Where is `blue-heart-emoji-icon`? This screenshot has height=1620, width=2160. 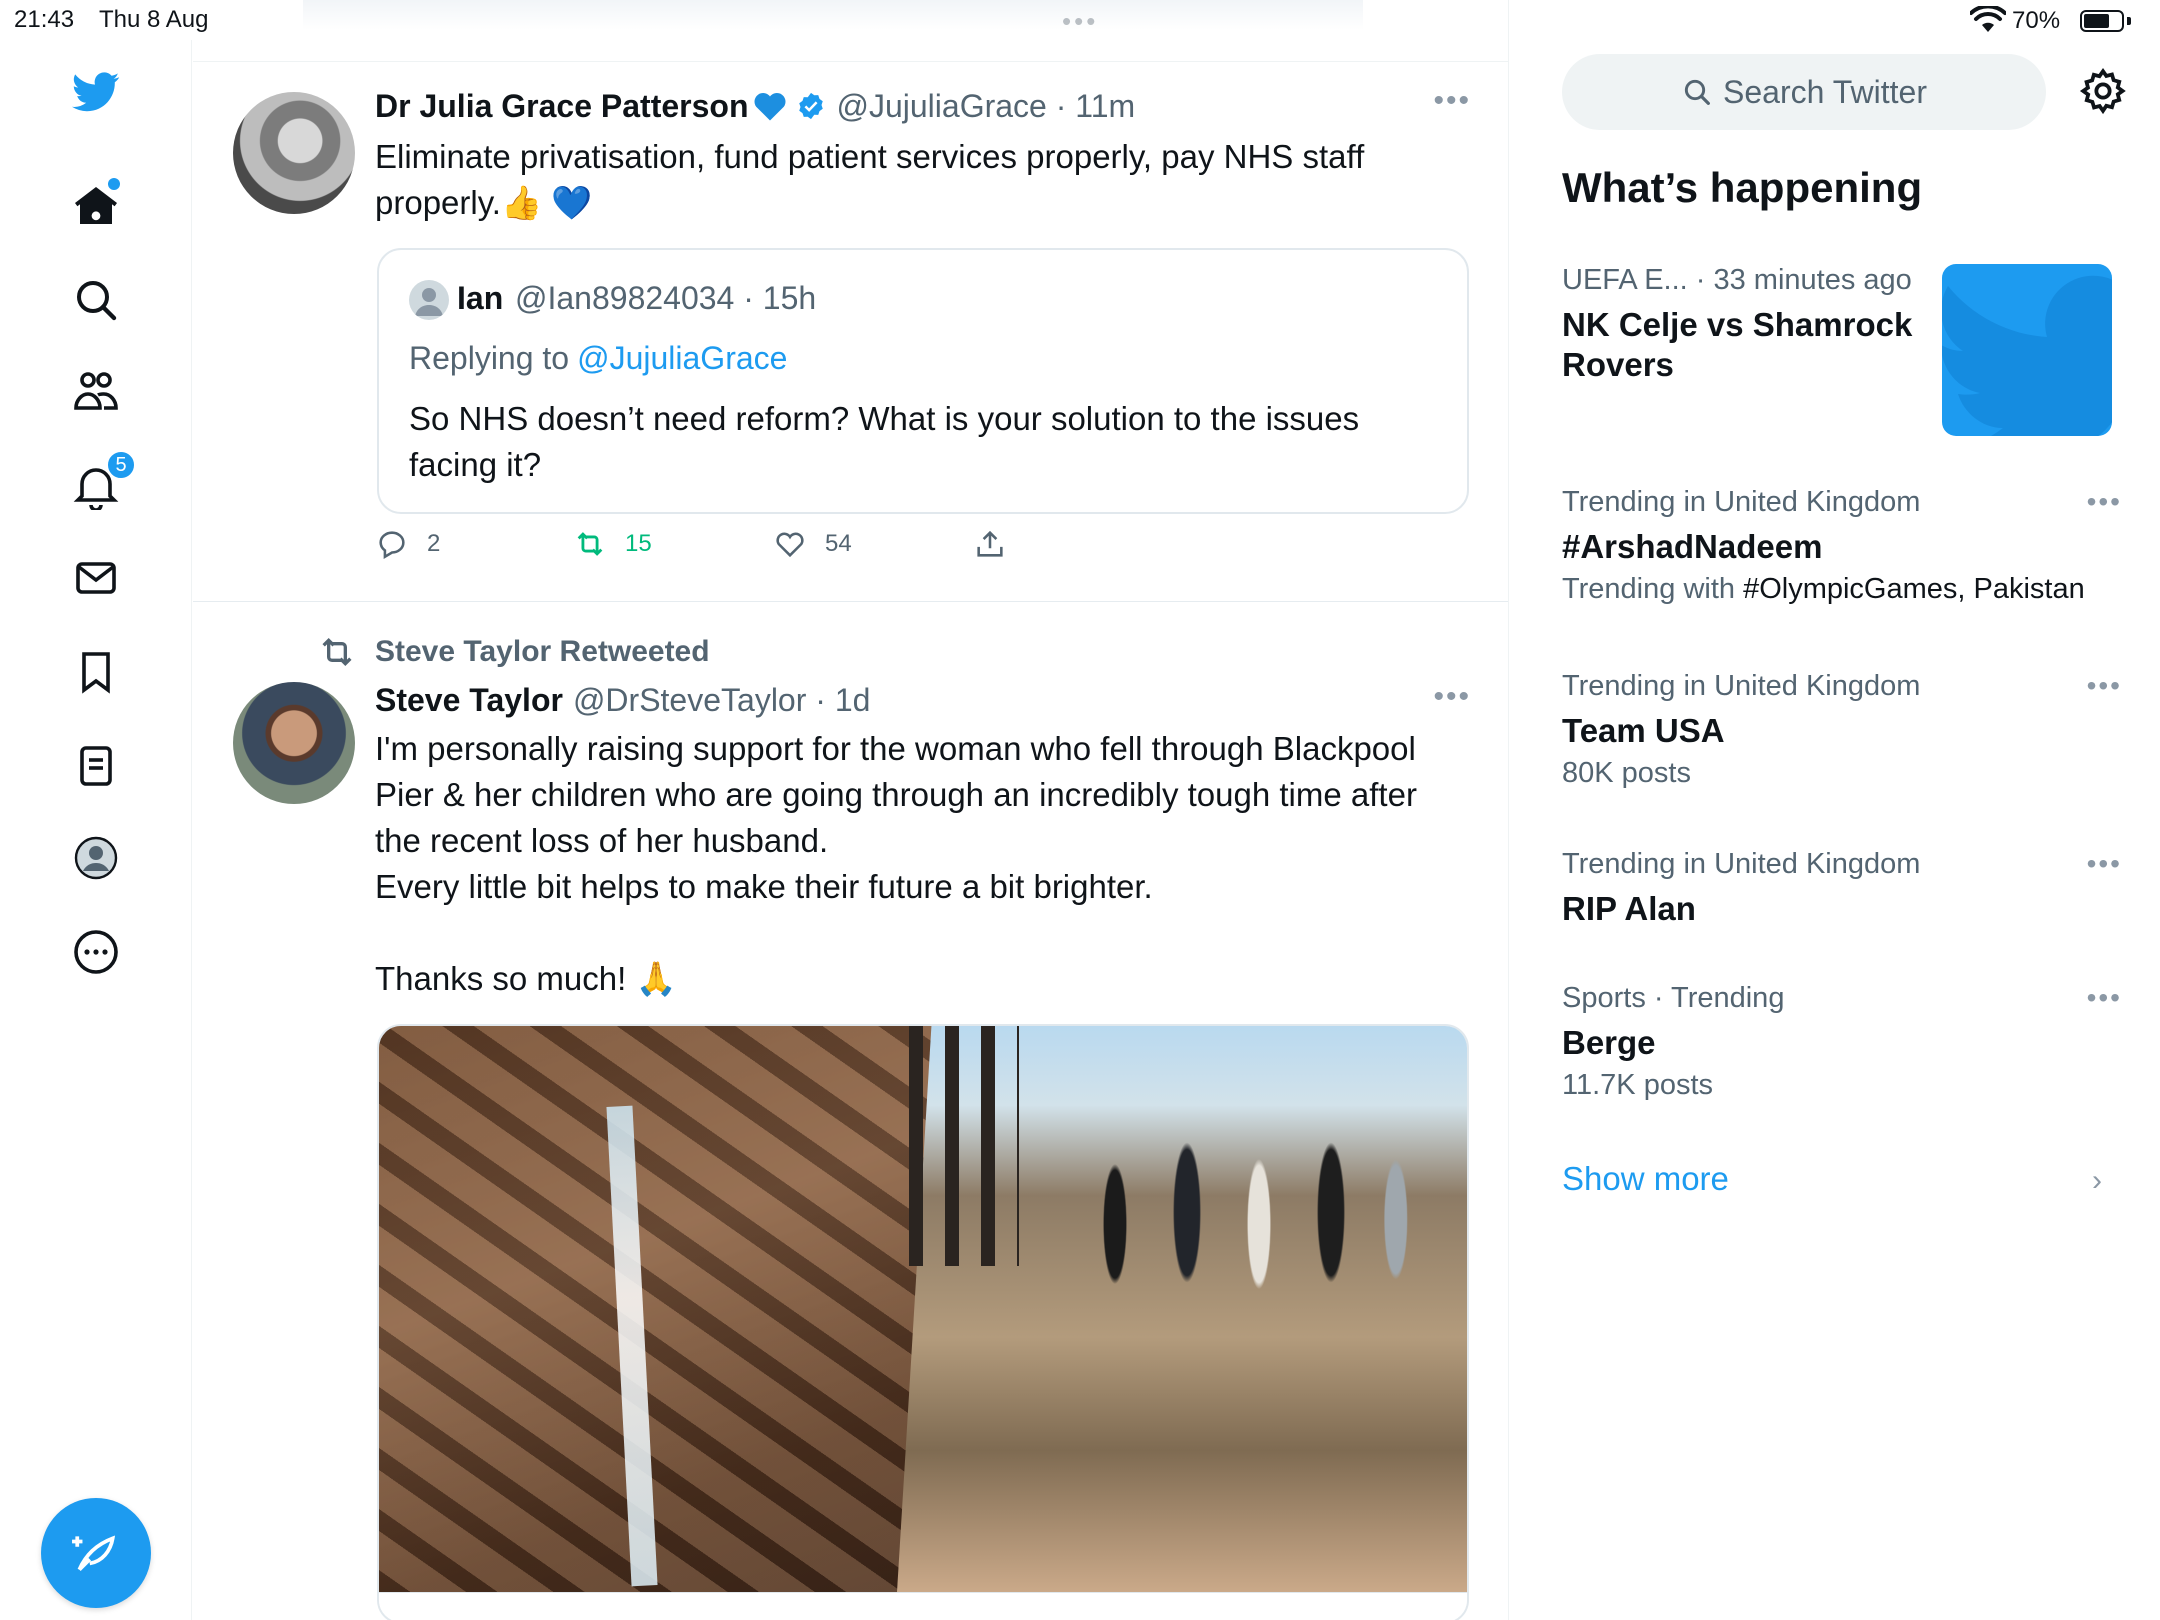
blue-heart-emoji-icon is located at coordinates (770, 107).